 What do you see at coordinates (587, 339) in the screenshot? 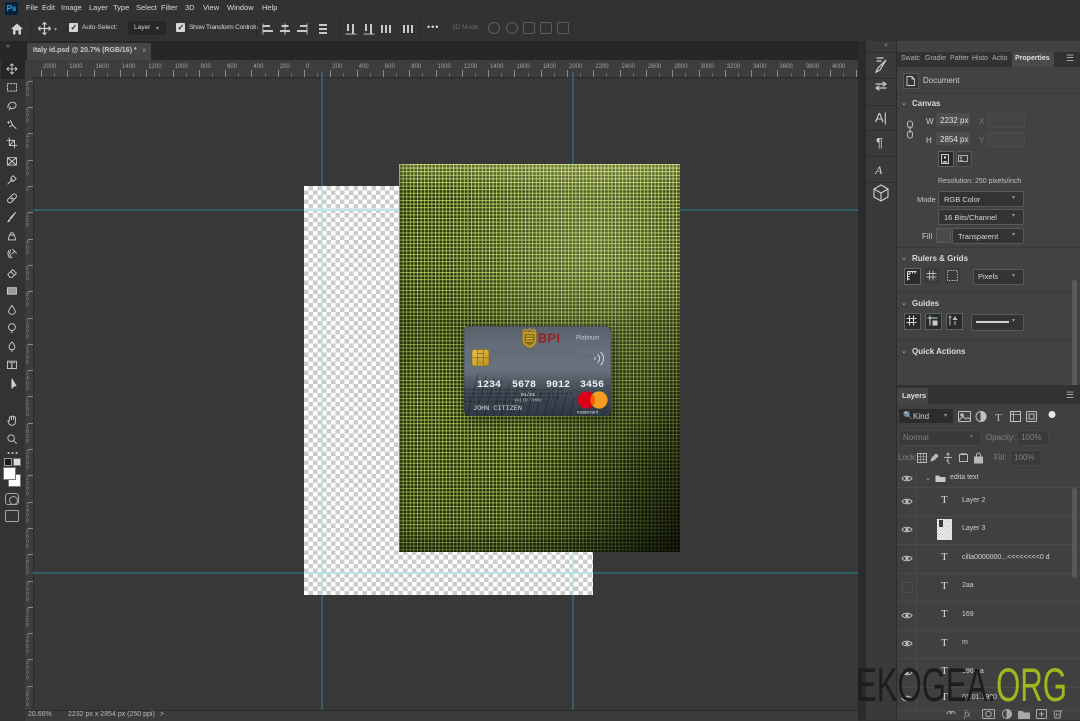
I see `svg-text: Platinum` at bounding box center [587, 339].